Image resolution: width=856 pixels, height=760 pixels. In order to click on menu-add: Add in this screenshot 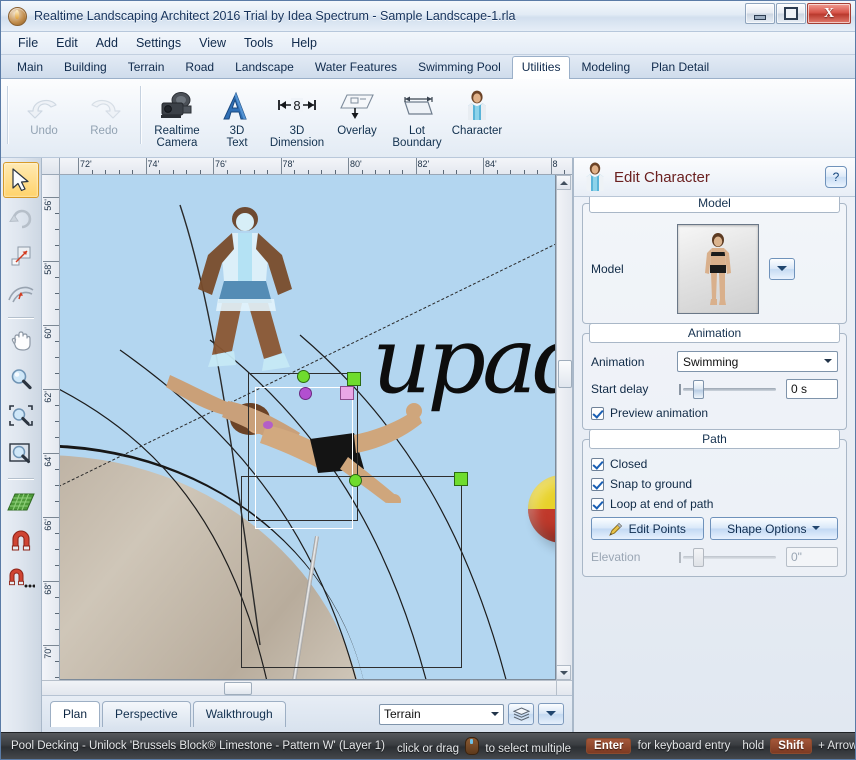, I will do `click(107, 43)`.